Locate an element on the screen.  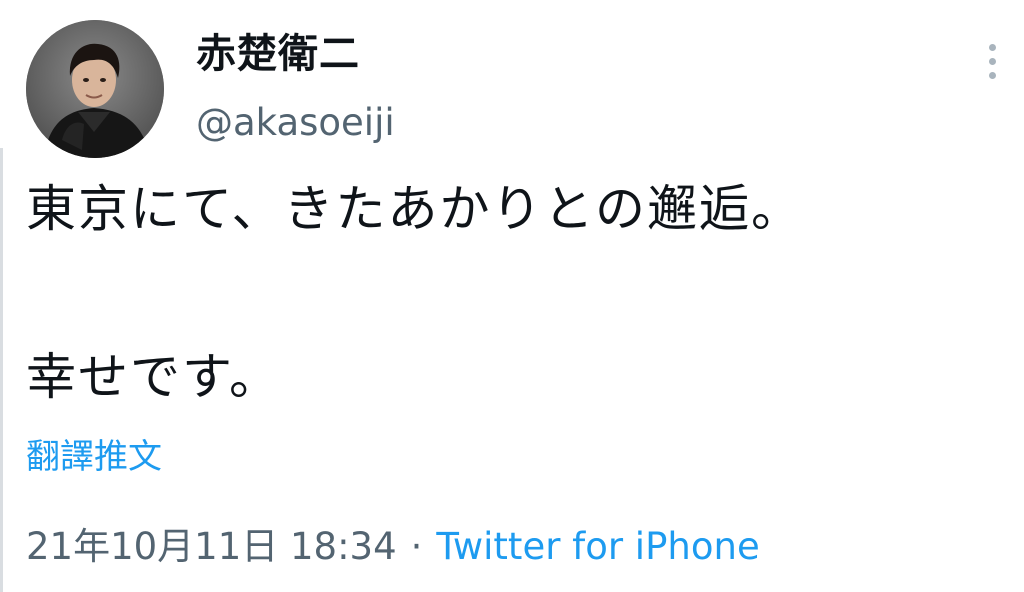
thread-divider is located at coordinates (1, 370).